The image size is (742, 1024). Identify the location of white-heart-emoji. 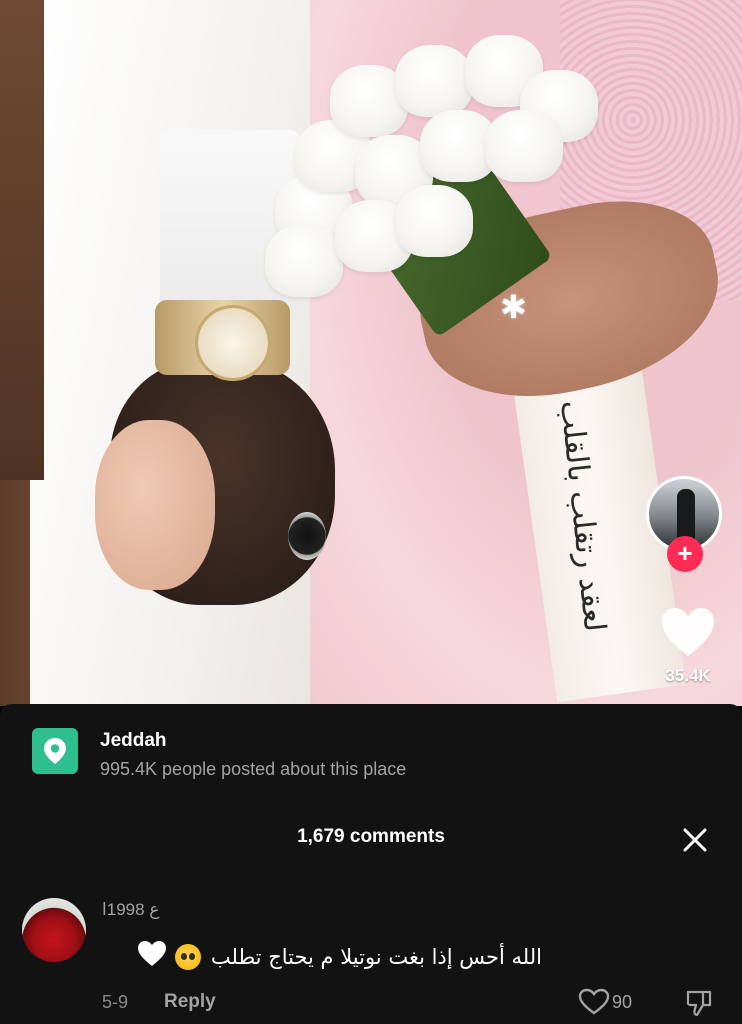
(152, 957).